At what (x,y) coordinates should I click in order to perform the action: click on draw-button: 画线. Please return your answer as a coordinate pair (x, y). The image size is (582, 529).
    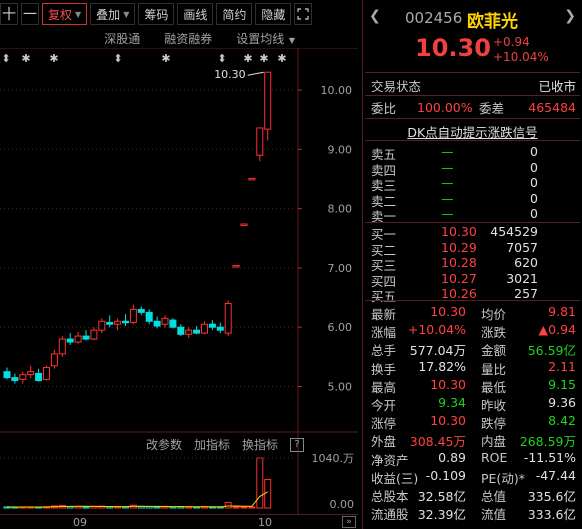
    Looking at the image, I should click on (195, 14).